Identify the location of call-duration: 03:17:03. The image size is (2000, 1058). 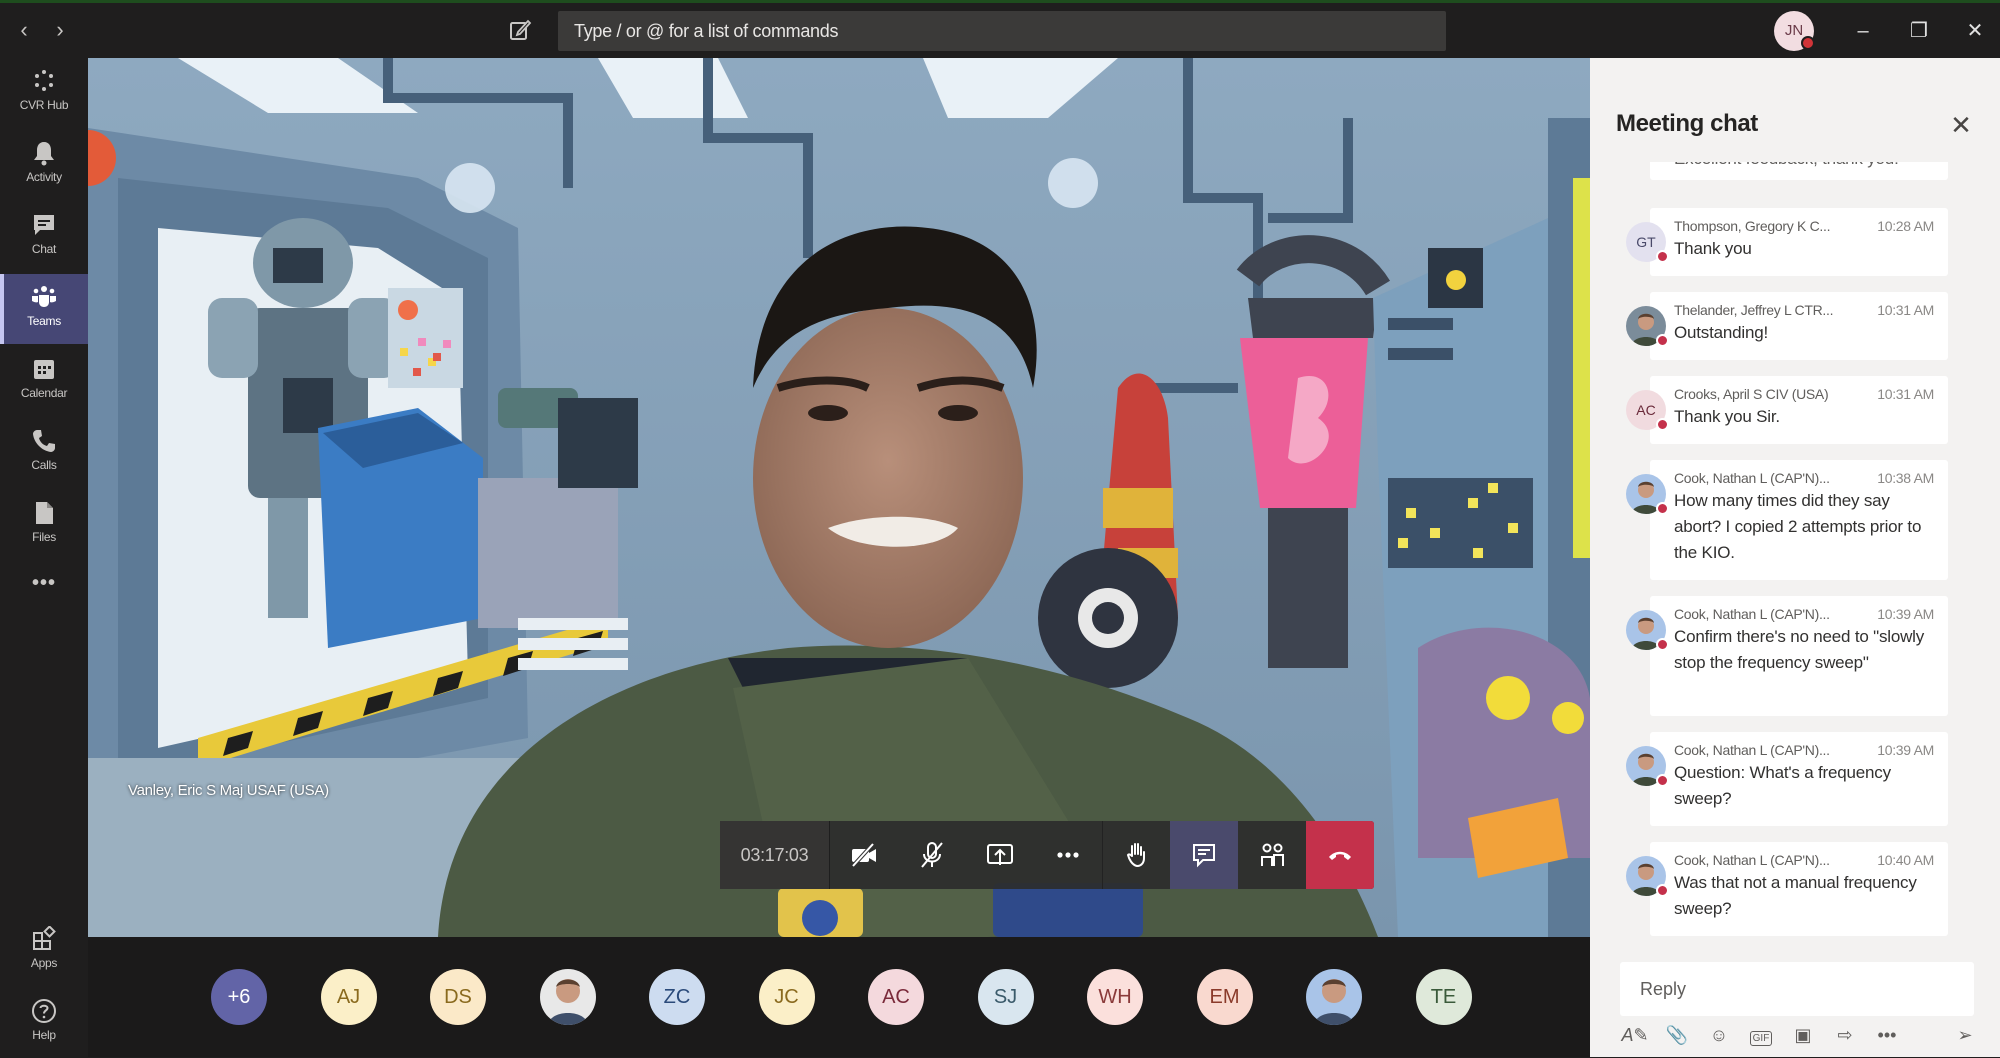
(775, 855).